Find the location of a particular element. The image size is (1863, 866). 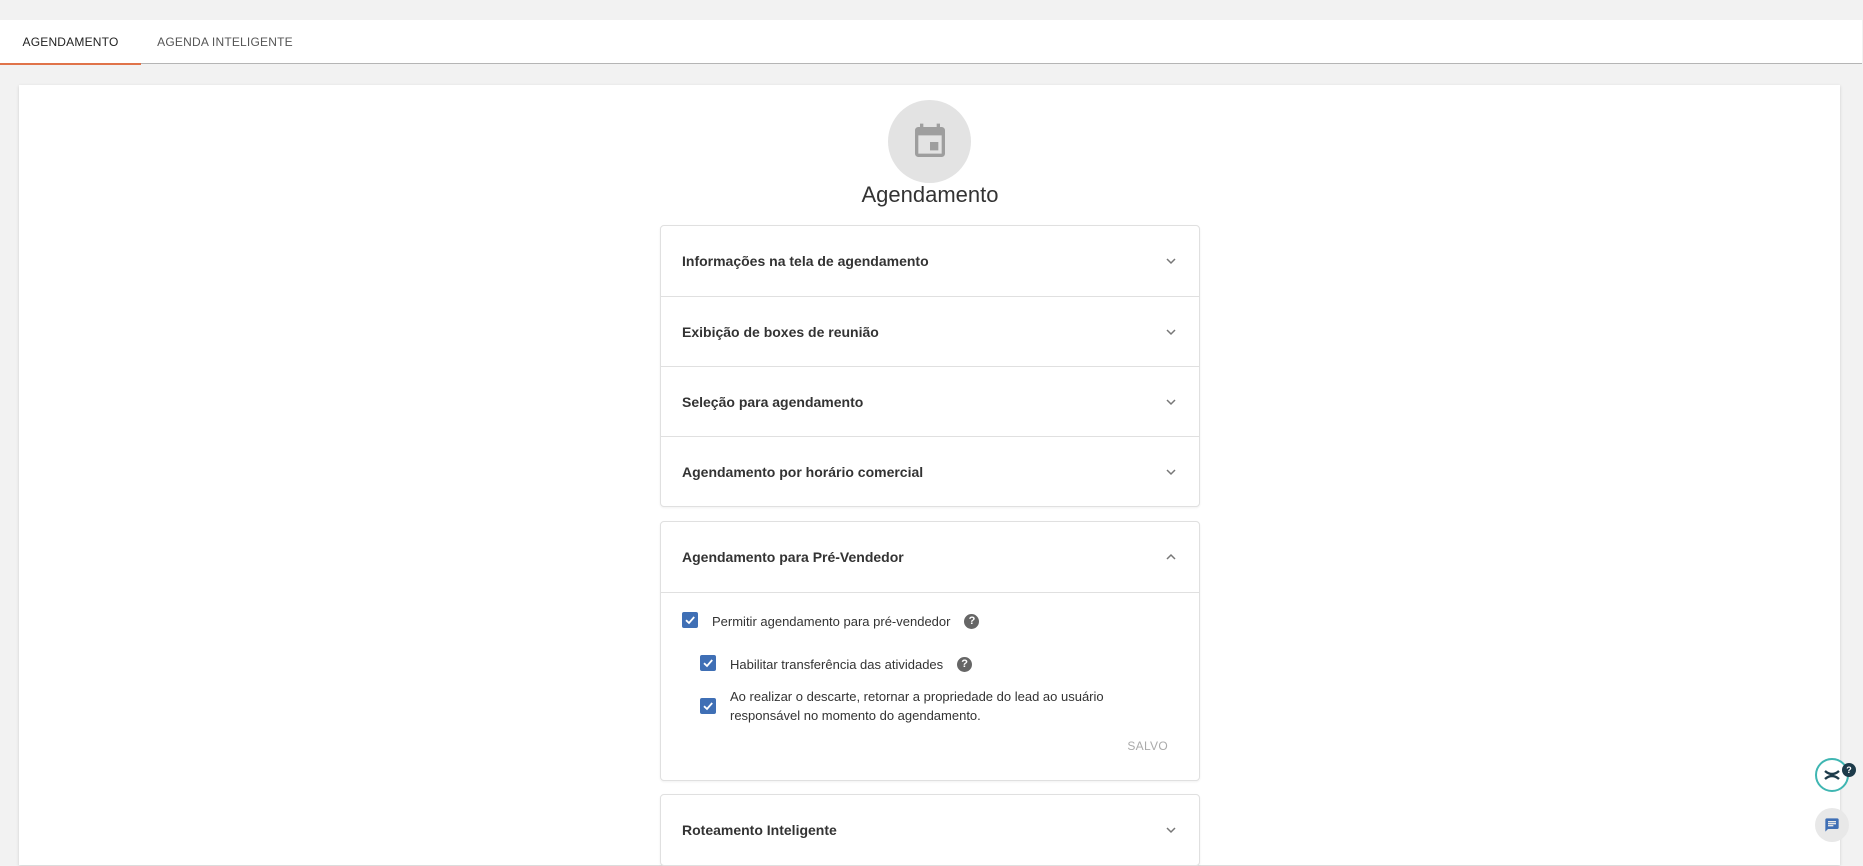

chat-icon is located at coordinates (1832, 825).